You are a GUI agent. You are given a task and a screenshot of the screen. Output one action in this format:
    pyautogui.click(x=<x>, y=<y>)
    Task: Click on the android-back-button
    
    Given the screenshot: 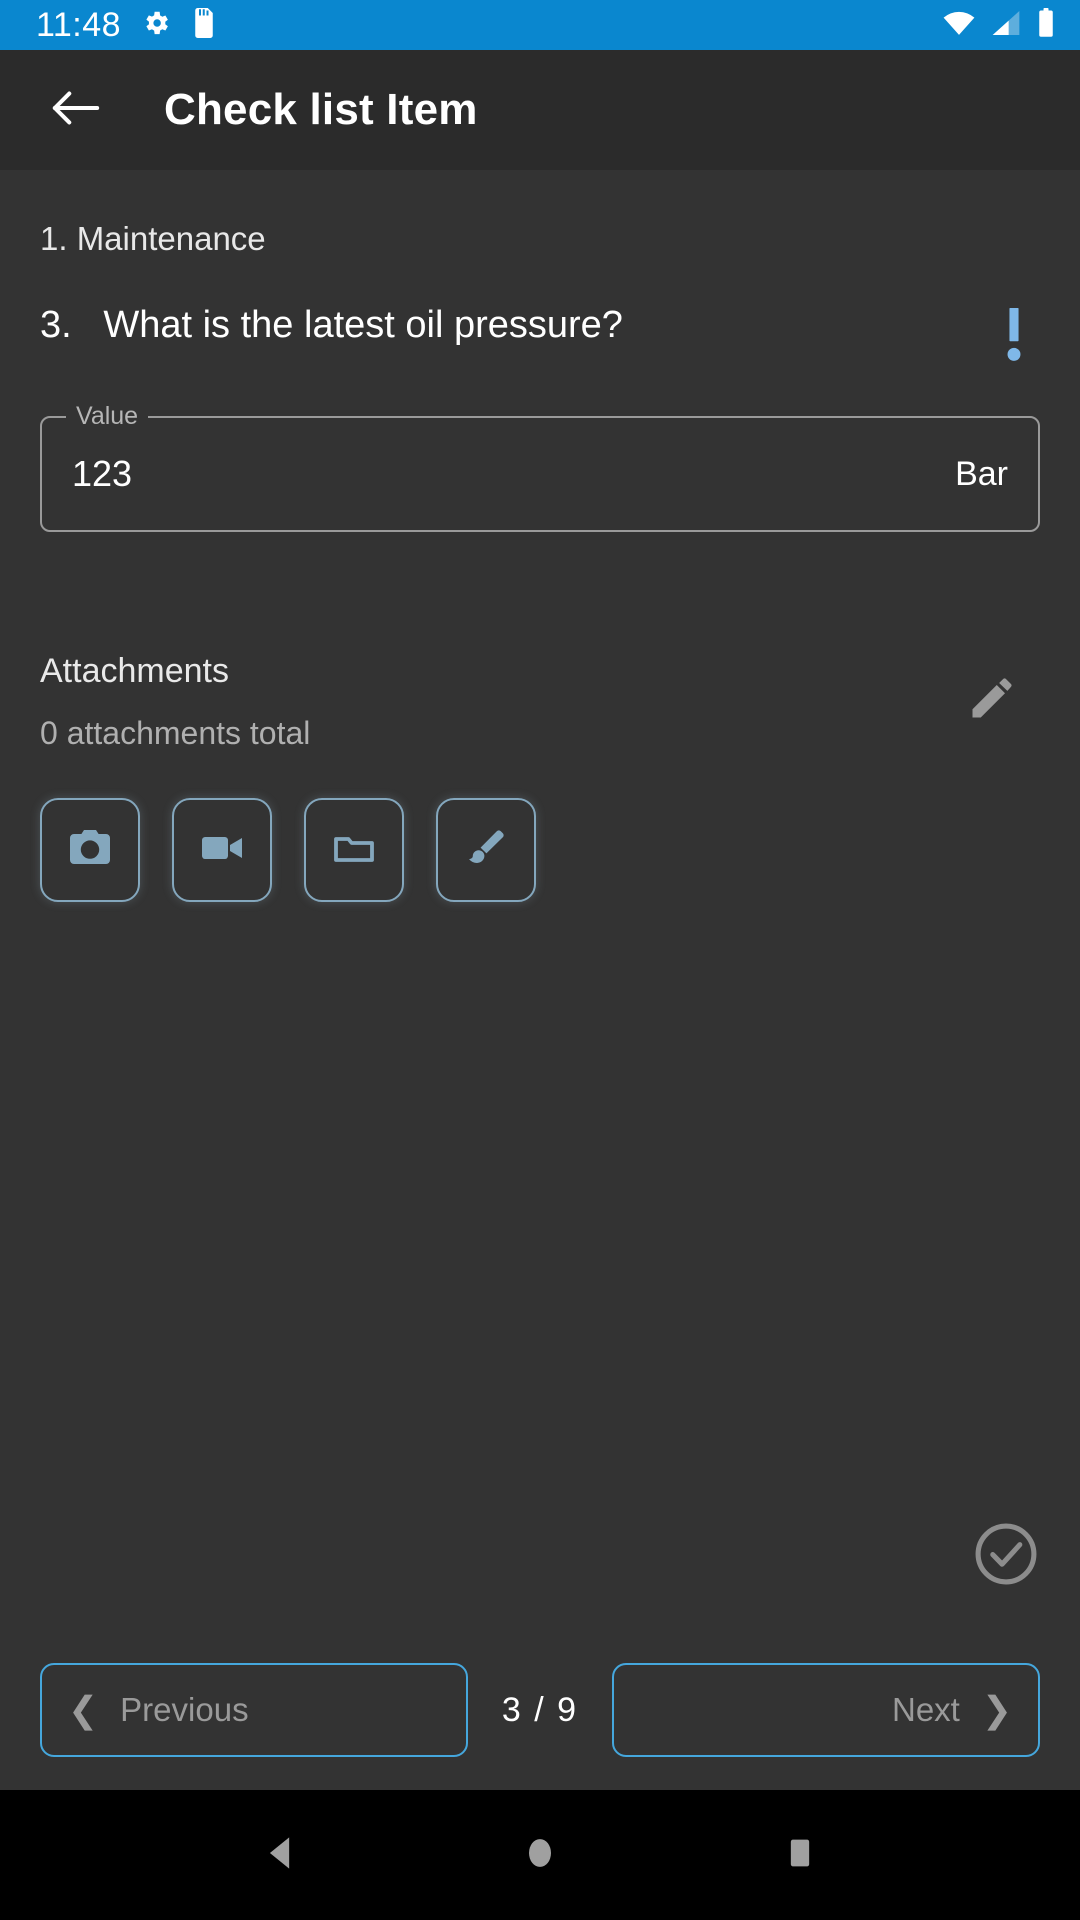 What is the action you would take?
    pyautogui.click(x=280, y=1855)
    